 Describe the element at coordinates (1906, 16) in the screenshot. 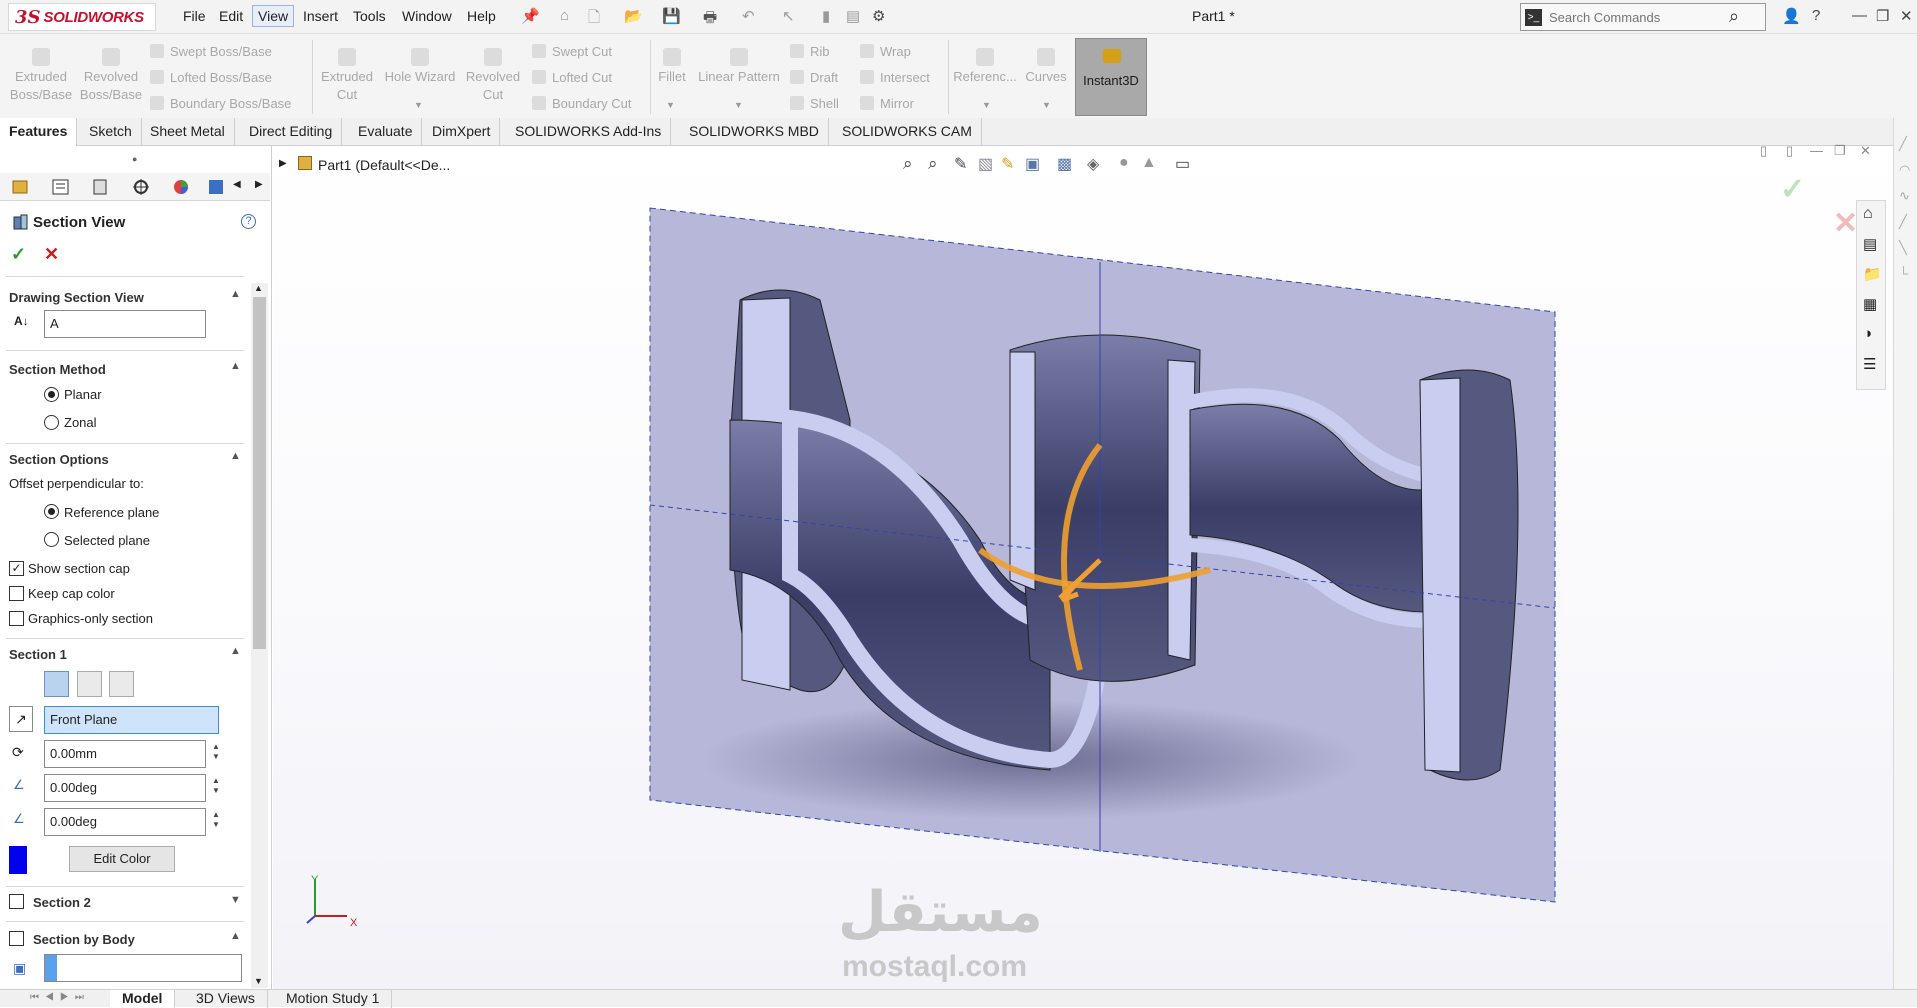

I see `close-icon: ✕` at that location.